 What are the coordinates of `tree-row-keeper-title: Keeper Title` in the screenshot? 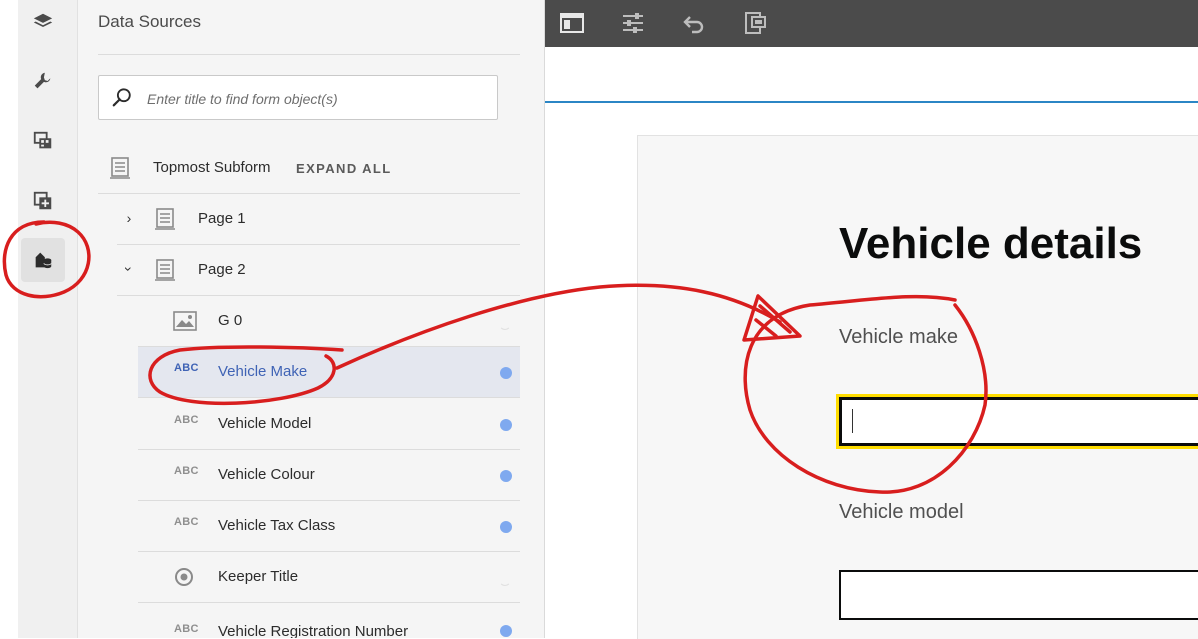 It's located at (329, 577).